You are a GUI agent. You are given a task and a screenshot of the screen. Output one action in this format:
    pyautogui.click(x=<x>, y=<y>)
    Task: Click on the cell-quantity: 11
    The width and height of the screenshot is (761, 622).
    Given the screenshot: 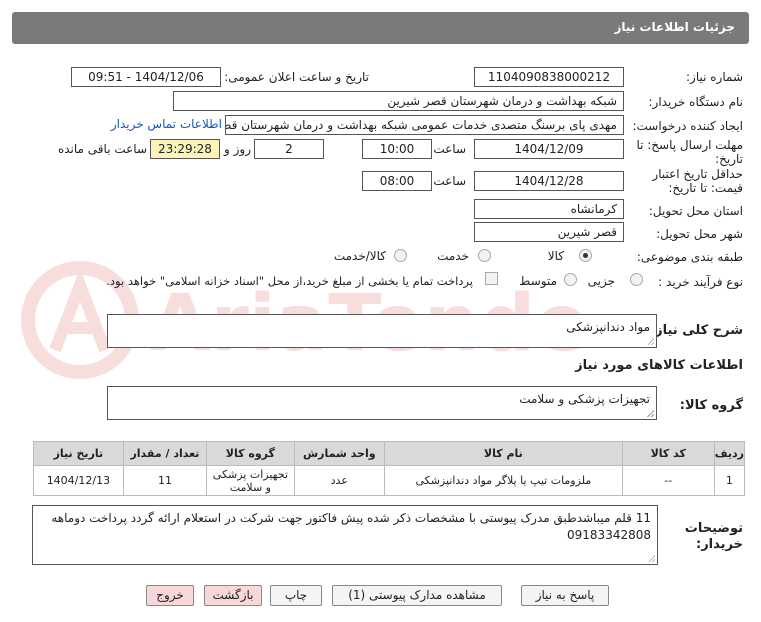 What is the action you would take?
    pyautogui.click(x=165, y=480)
    